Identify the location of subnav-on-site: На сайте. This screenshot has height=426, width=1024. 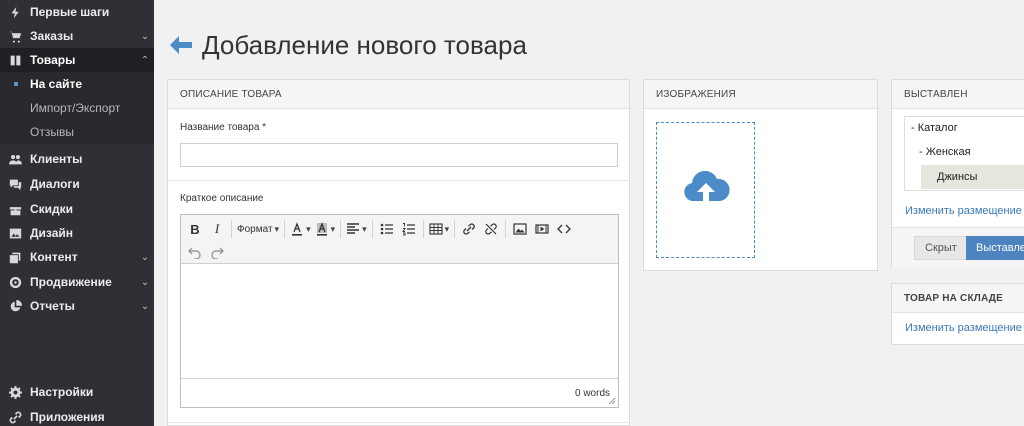
(77, 84).